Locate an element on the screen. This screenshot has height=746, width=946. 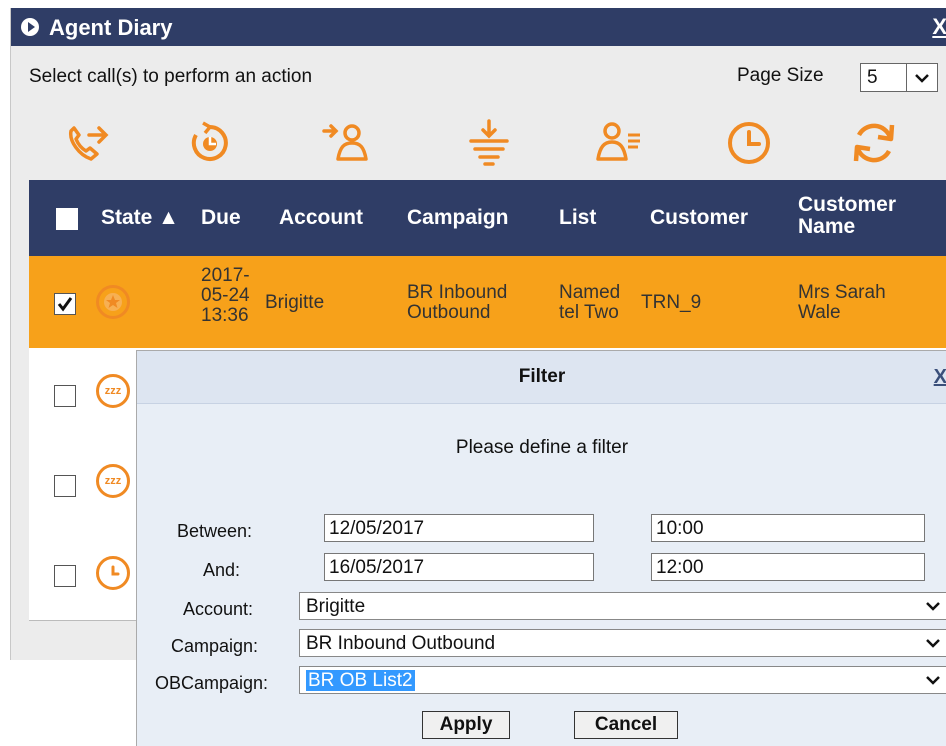
filter-titlebar: Filter X is located at coordinates (541, 377).